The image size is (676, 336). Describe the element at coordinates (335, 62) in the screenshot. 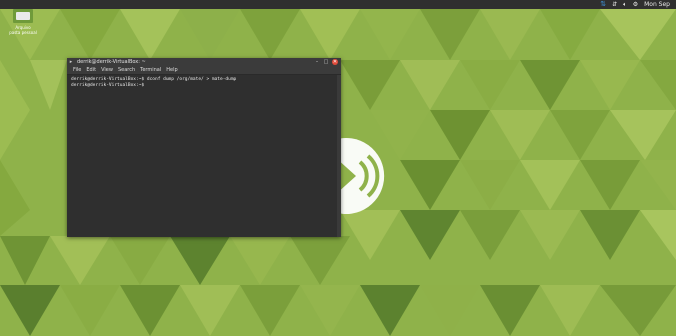

I see `close-icon: ✕` at that location.